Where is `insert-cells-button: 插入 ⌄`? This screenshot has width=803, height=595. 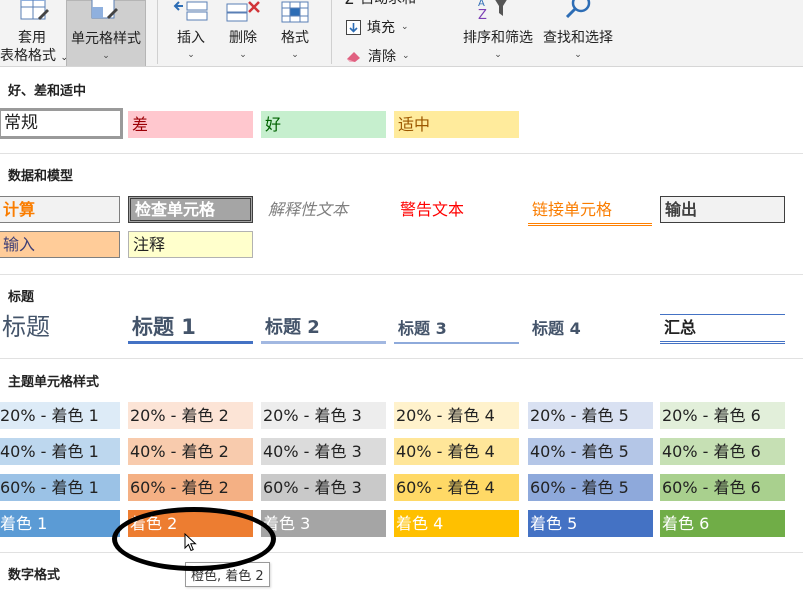
insert-cells-button: 插入 ⌄ is located at coordinates (191, 33).